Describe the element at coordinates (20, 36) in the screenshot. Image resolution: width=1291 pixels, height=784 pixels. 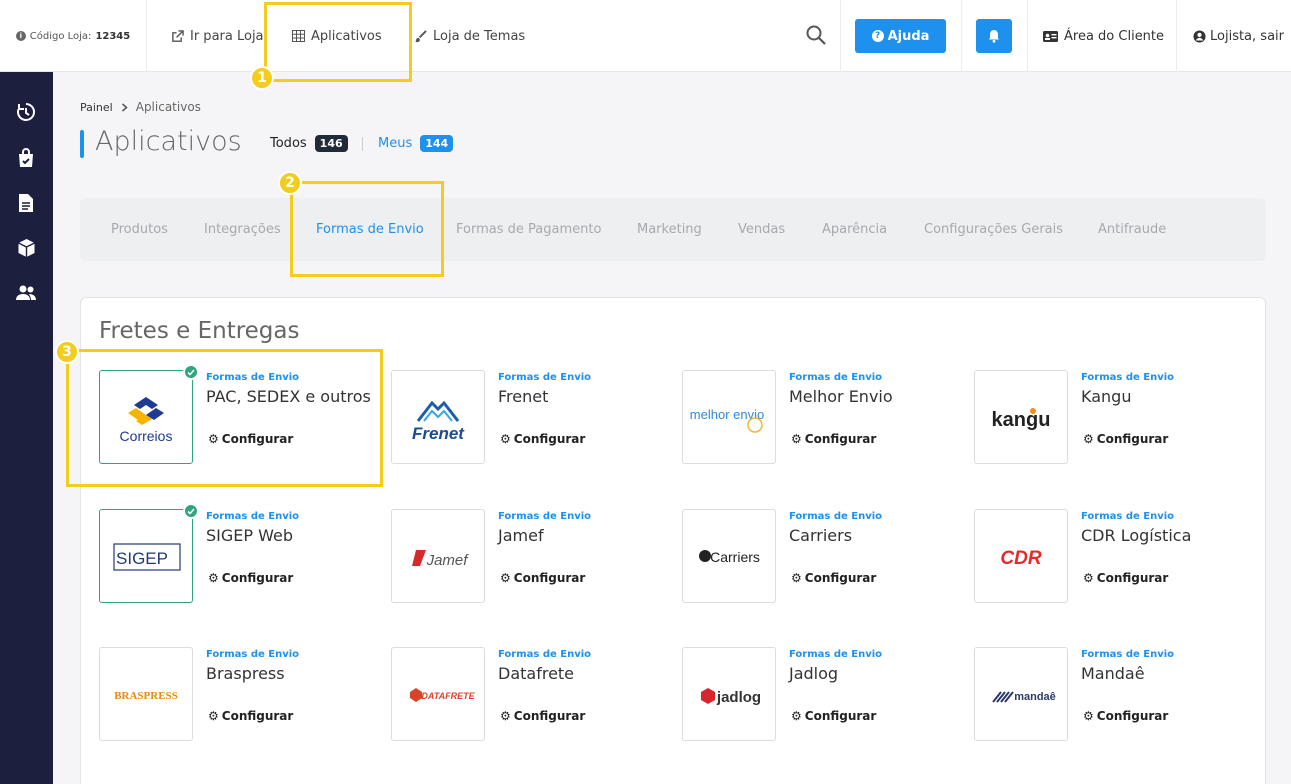
I see `info-icon: i` at that location.